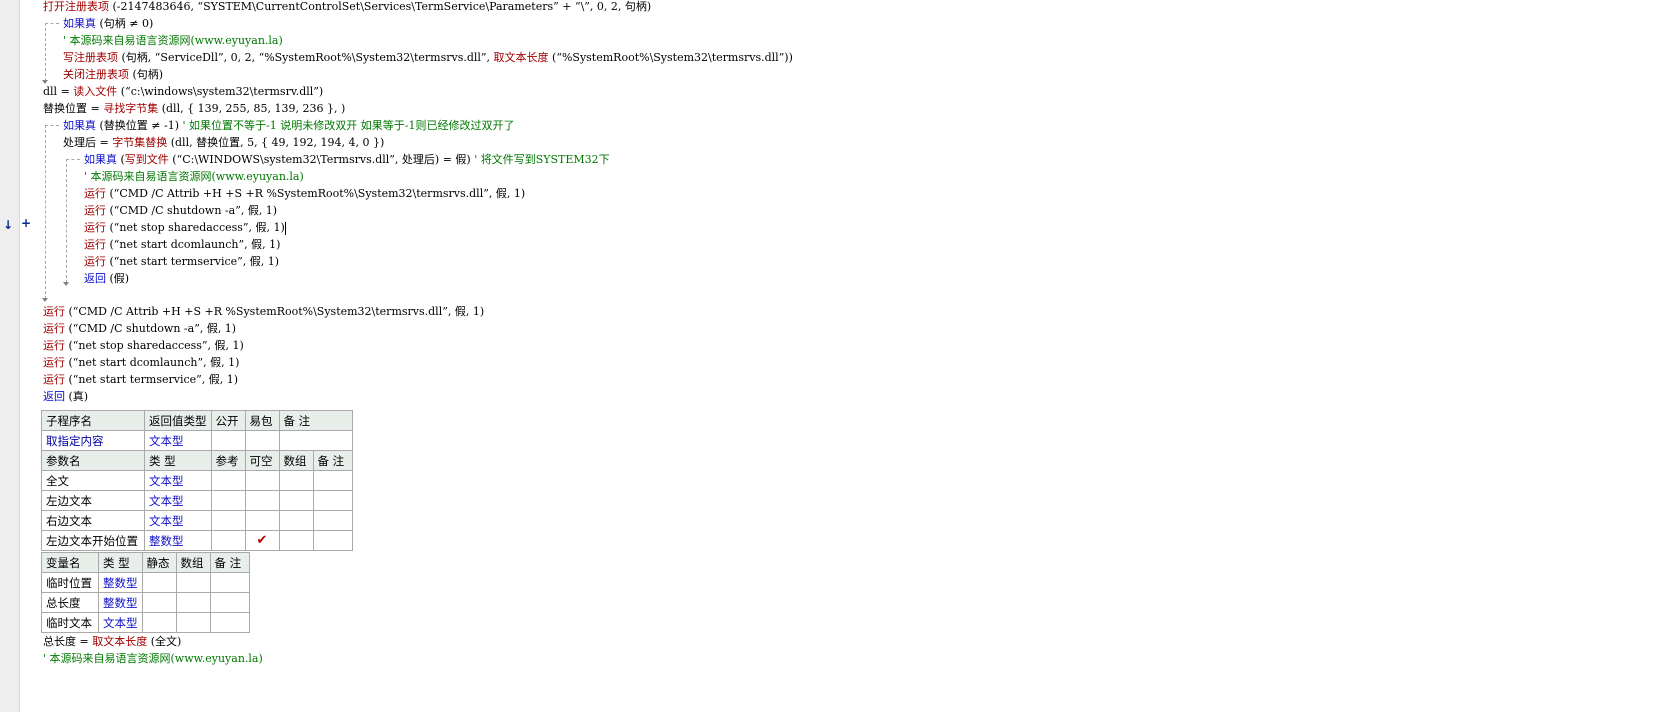  What do you see at coordinates (178, 440) in the screenshot?
I see `return-type-cell: 文本型` at bounding box center [178, 440].